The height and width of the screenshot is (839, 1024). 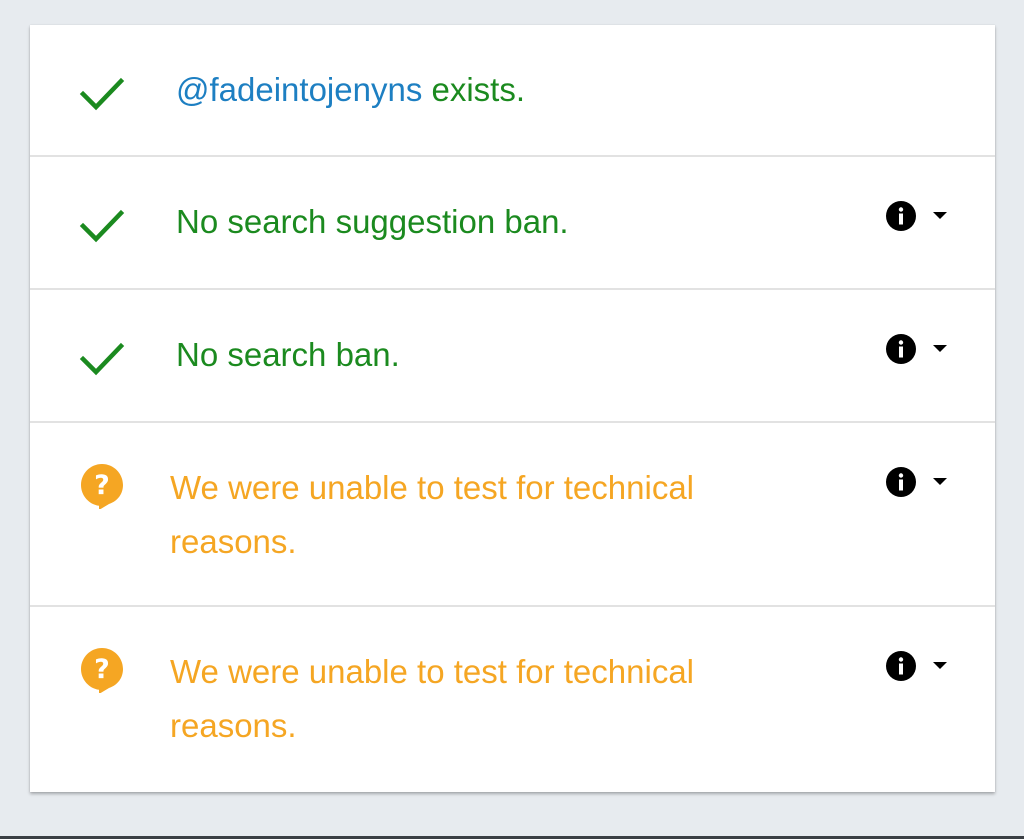 What do you see at coordinates (288, 354) in the screenshot?
I see `result-message: No search ban.` at bounding box center [288, 354].